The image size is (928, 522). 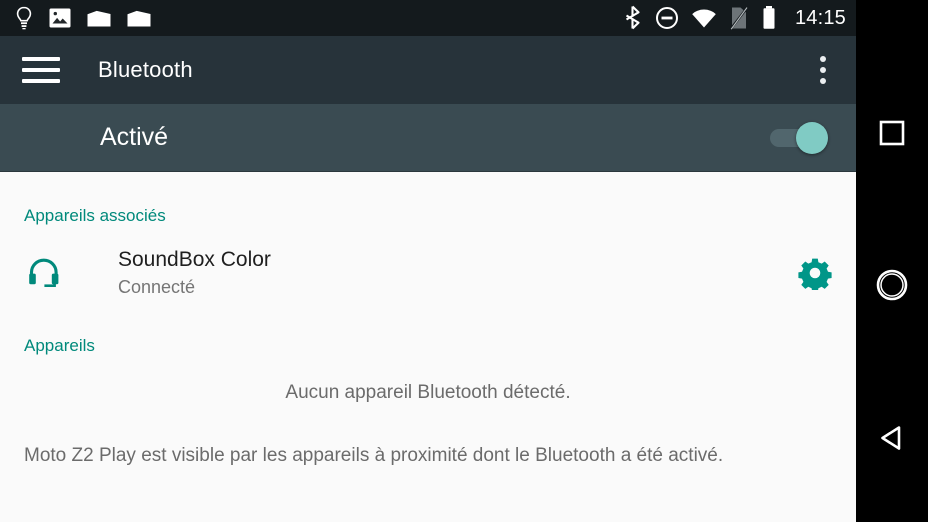 What do you see at coordinates (820, 17) in the screenshot?
I see `status-bar-clock: 14:15` at bounding box center [820, 17].